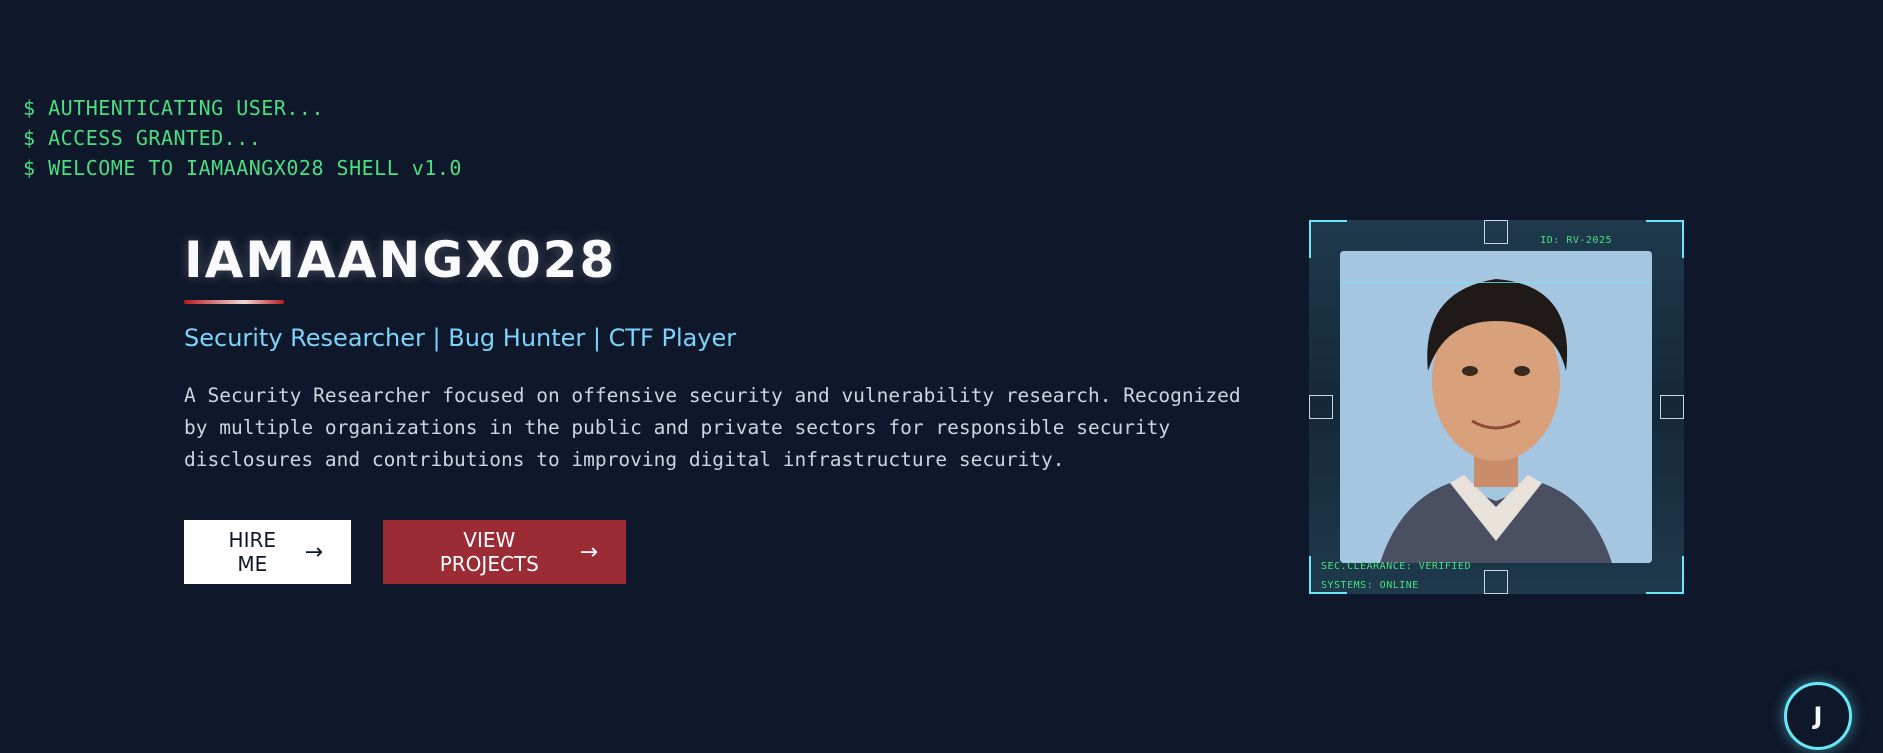 This screenshot has height=753, width=1883. I want to click on hire-me-button: HIRE ME →, so click(267, 552).